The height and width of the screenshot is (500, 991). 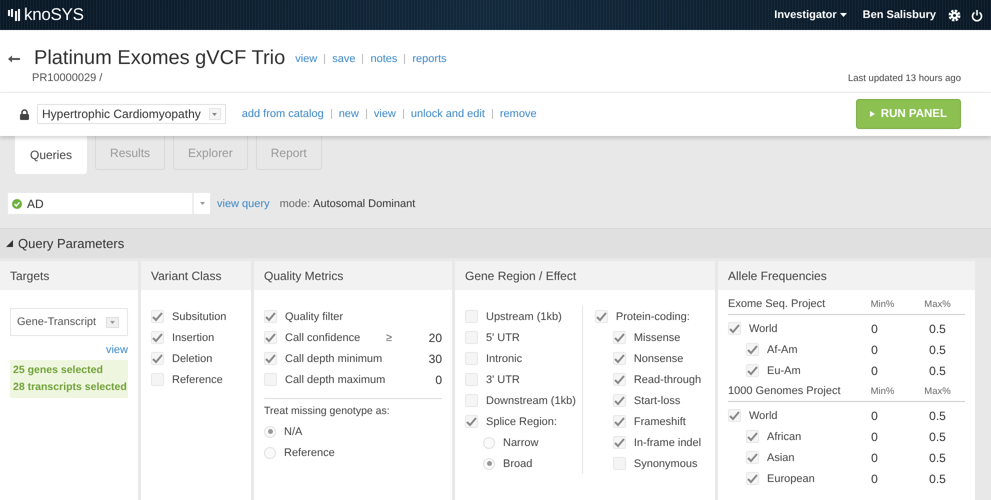 I want to click on project-link: view, so click(x=306, y=58).